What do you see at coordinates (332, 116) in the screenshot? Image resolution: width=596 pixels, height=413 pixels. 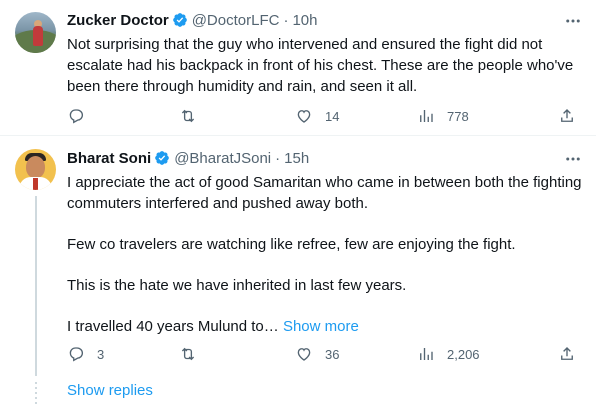 I see `like-count: 14` at bounding box center [332, 116].